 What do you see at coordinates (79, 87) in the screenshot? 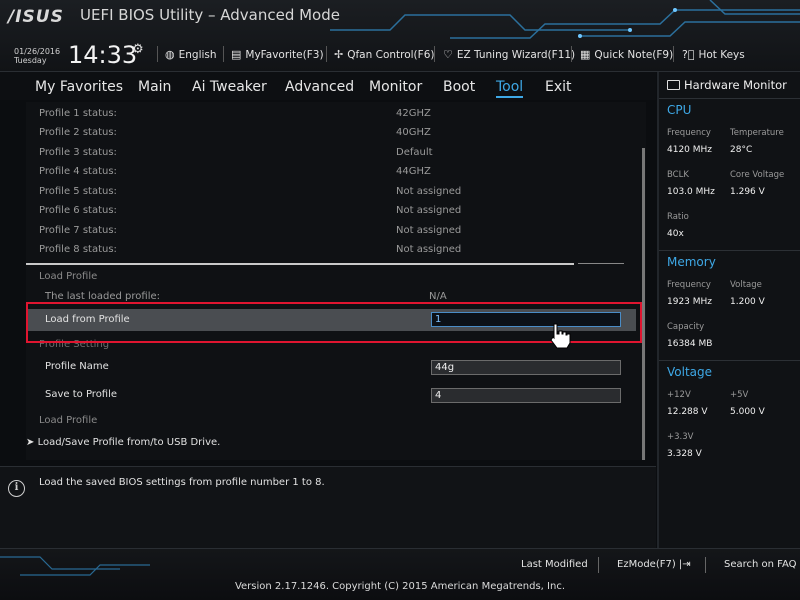
I see `tab-my-favorites: My Favorites` at bounding box center [79, 87].